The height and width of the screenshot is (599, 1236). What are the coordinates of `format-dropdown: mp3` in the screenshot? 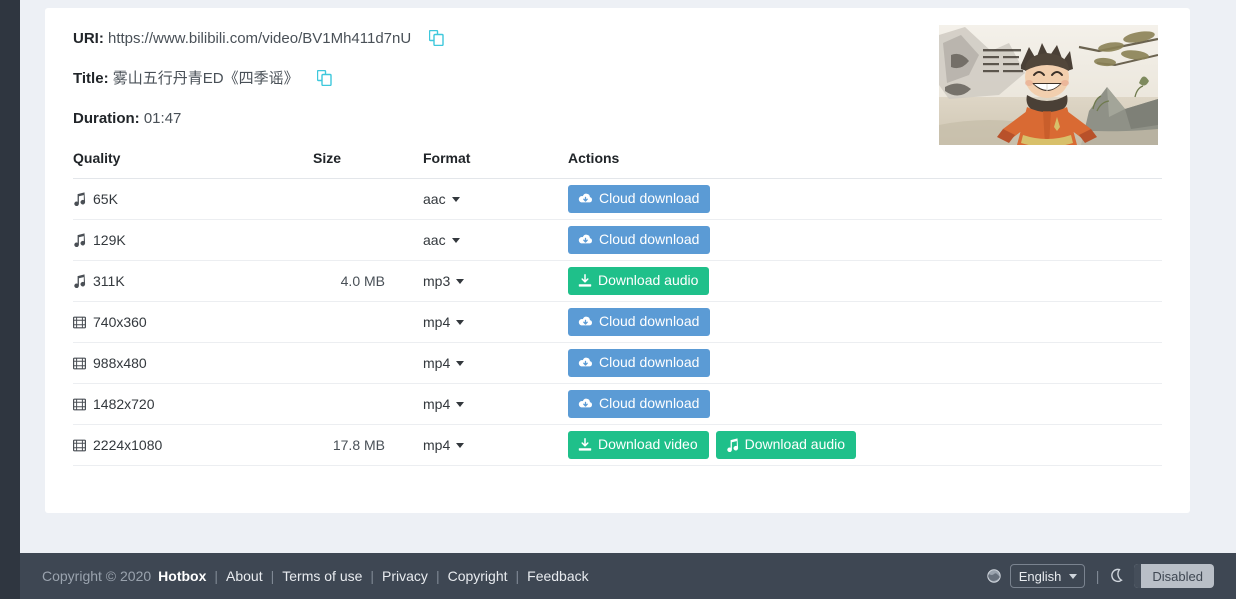 It's located at (444, 281).